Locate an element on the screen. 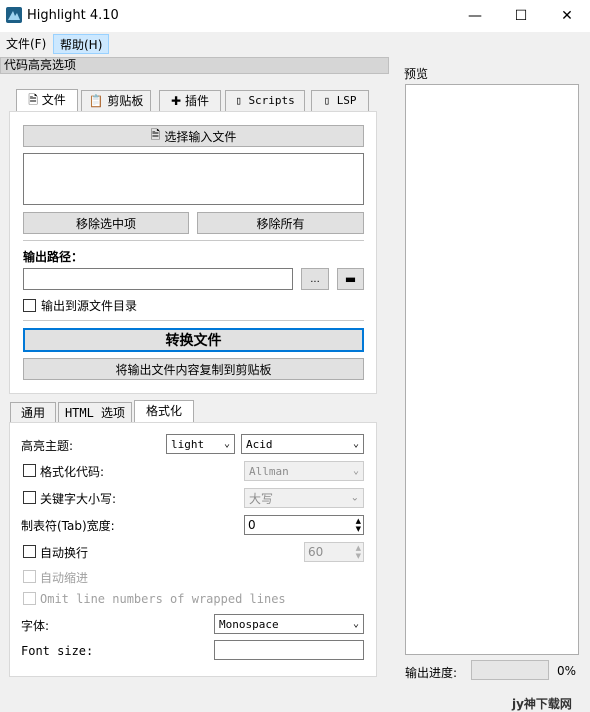  output-to-source-checkbox is located at coordinates (29, 305).